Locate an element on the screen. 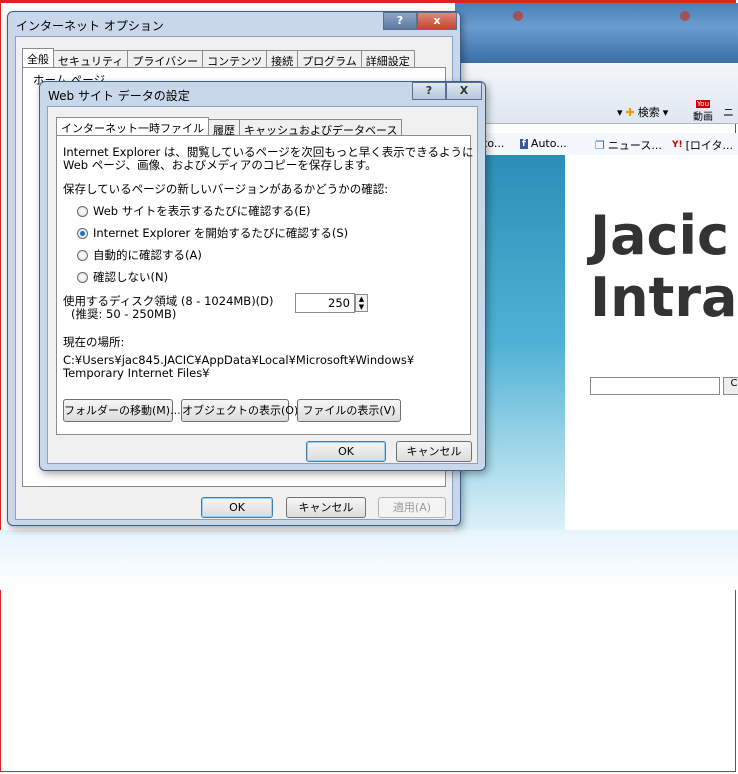 The width and height of the screenshot is (738, 774). view-files-button: ファイルの表示(V) is located at coordinates (349, 410).